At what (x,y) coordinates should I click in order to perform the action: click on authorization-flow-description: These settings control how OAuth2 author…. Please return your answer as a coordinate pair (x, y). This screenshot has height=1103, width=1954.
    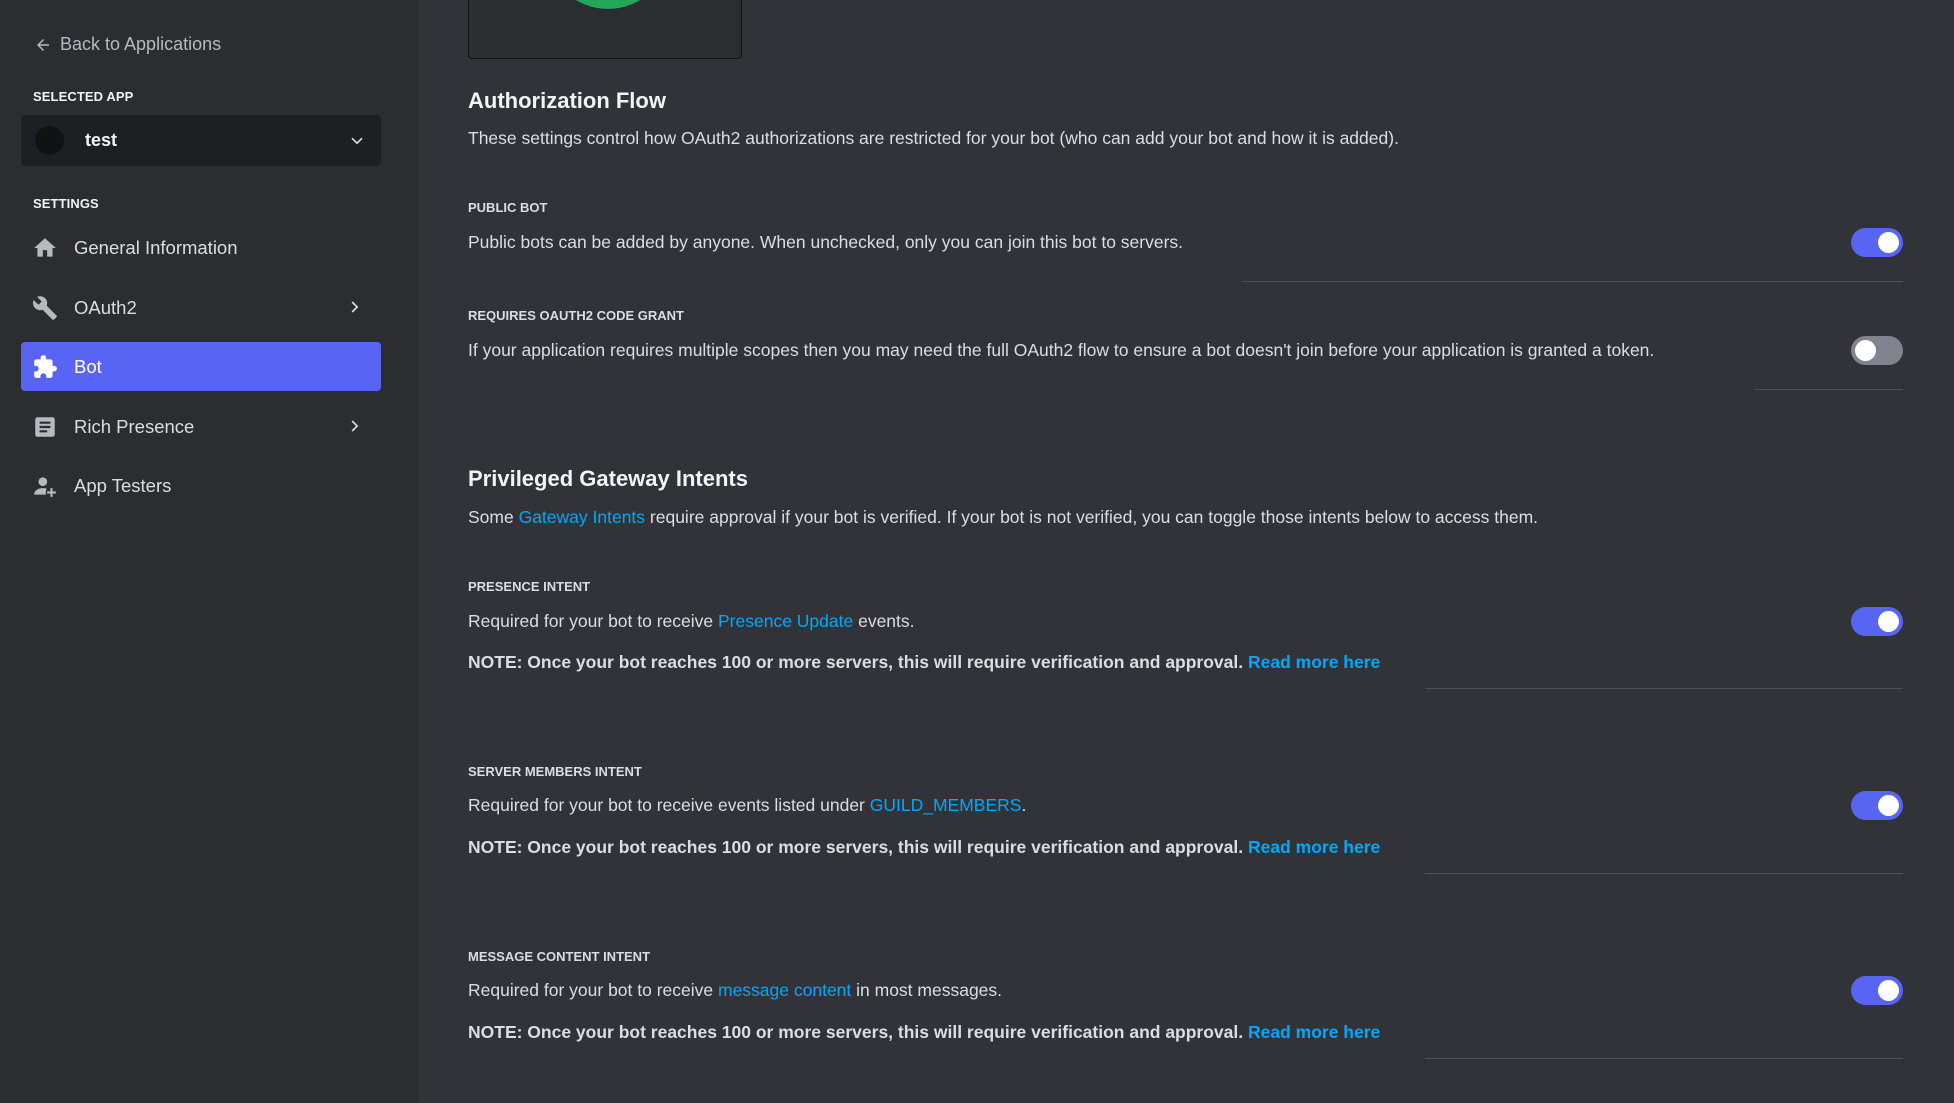
    Looking at the image, I should click on (933, 138).